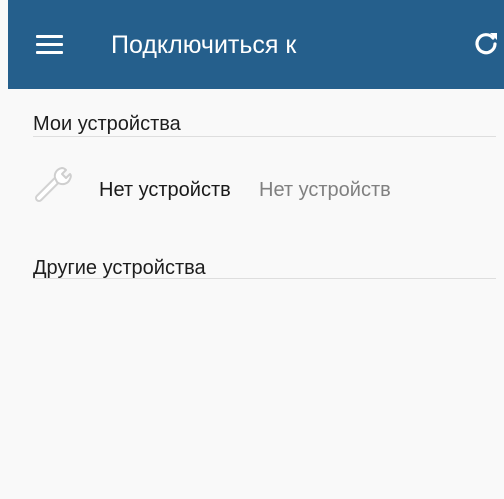  I want to click on device-list-item: Нет устройств Нет устройств, so click(264, 192).